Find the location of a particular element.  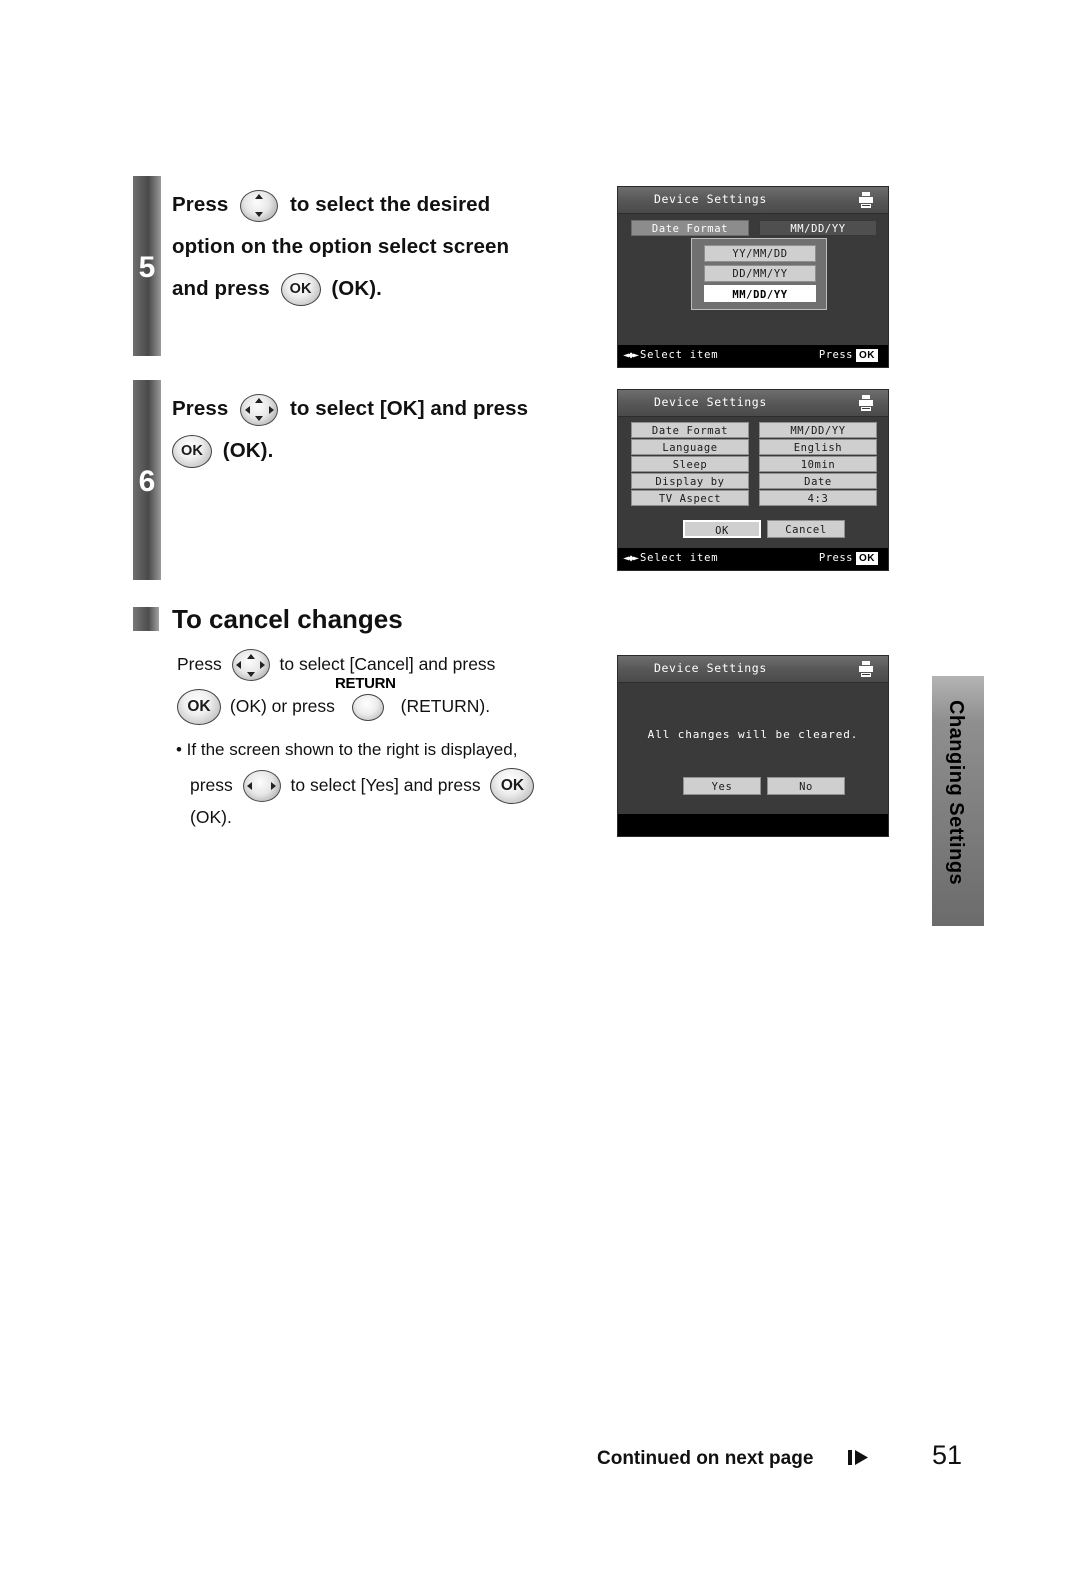

lcd6-row-4-value: 4:3 is located at coordinates (818, 498).